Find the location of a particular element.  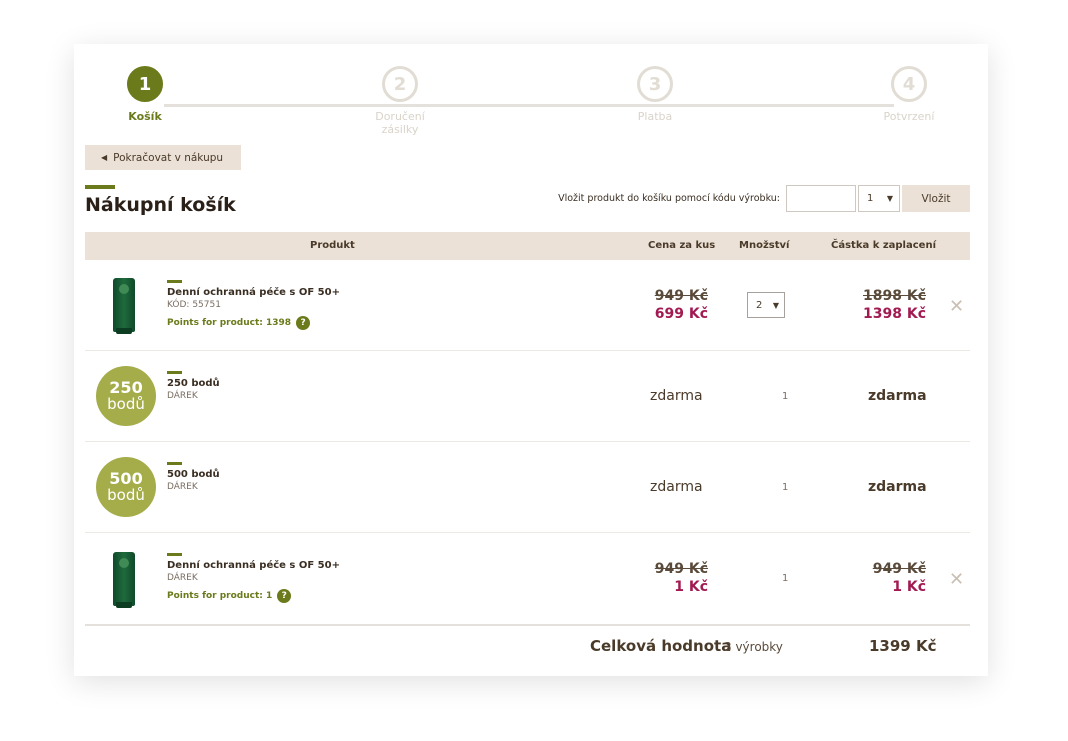

points-badge: 500 bodů is located at coordinates (126, 487).